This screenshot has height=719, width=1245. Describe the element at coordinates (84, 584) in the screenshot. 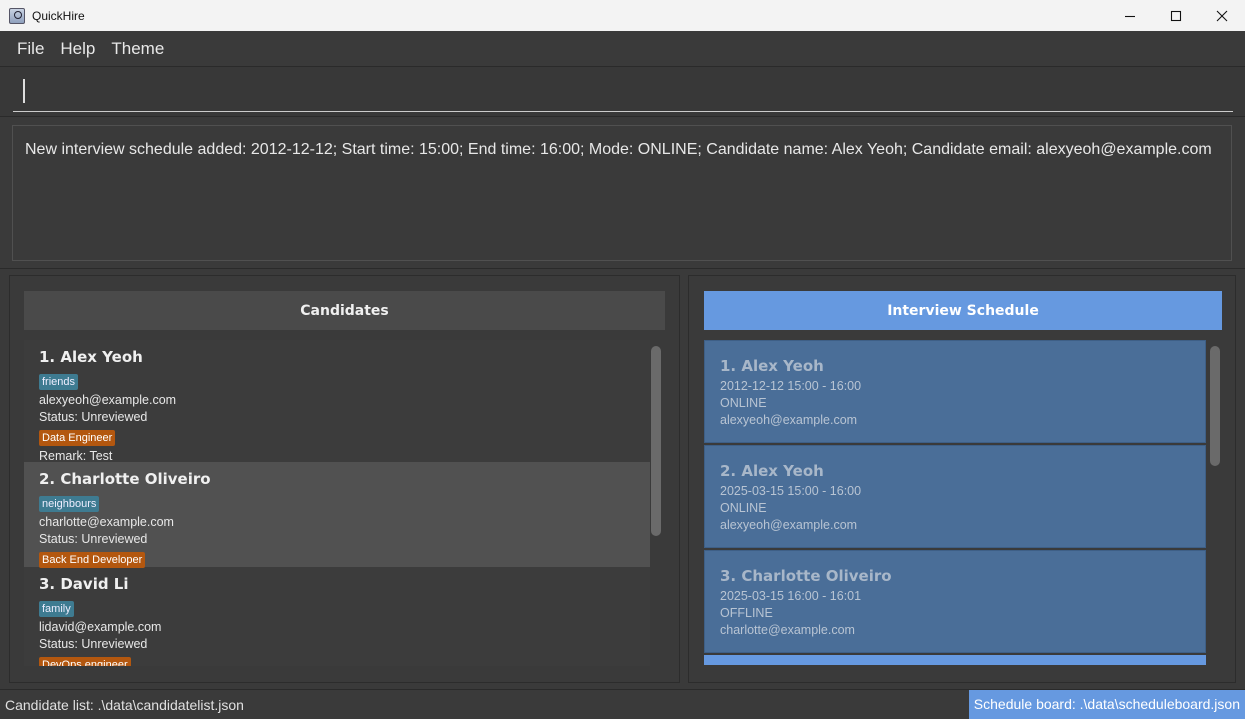

I see `candidate-name: 3. David Li` at that location.